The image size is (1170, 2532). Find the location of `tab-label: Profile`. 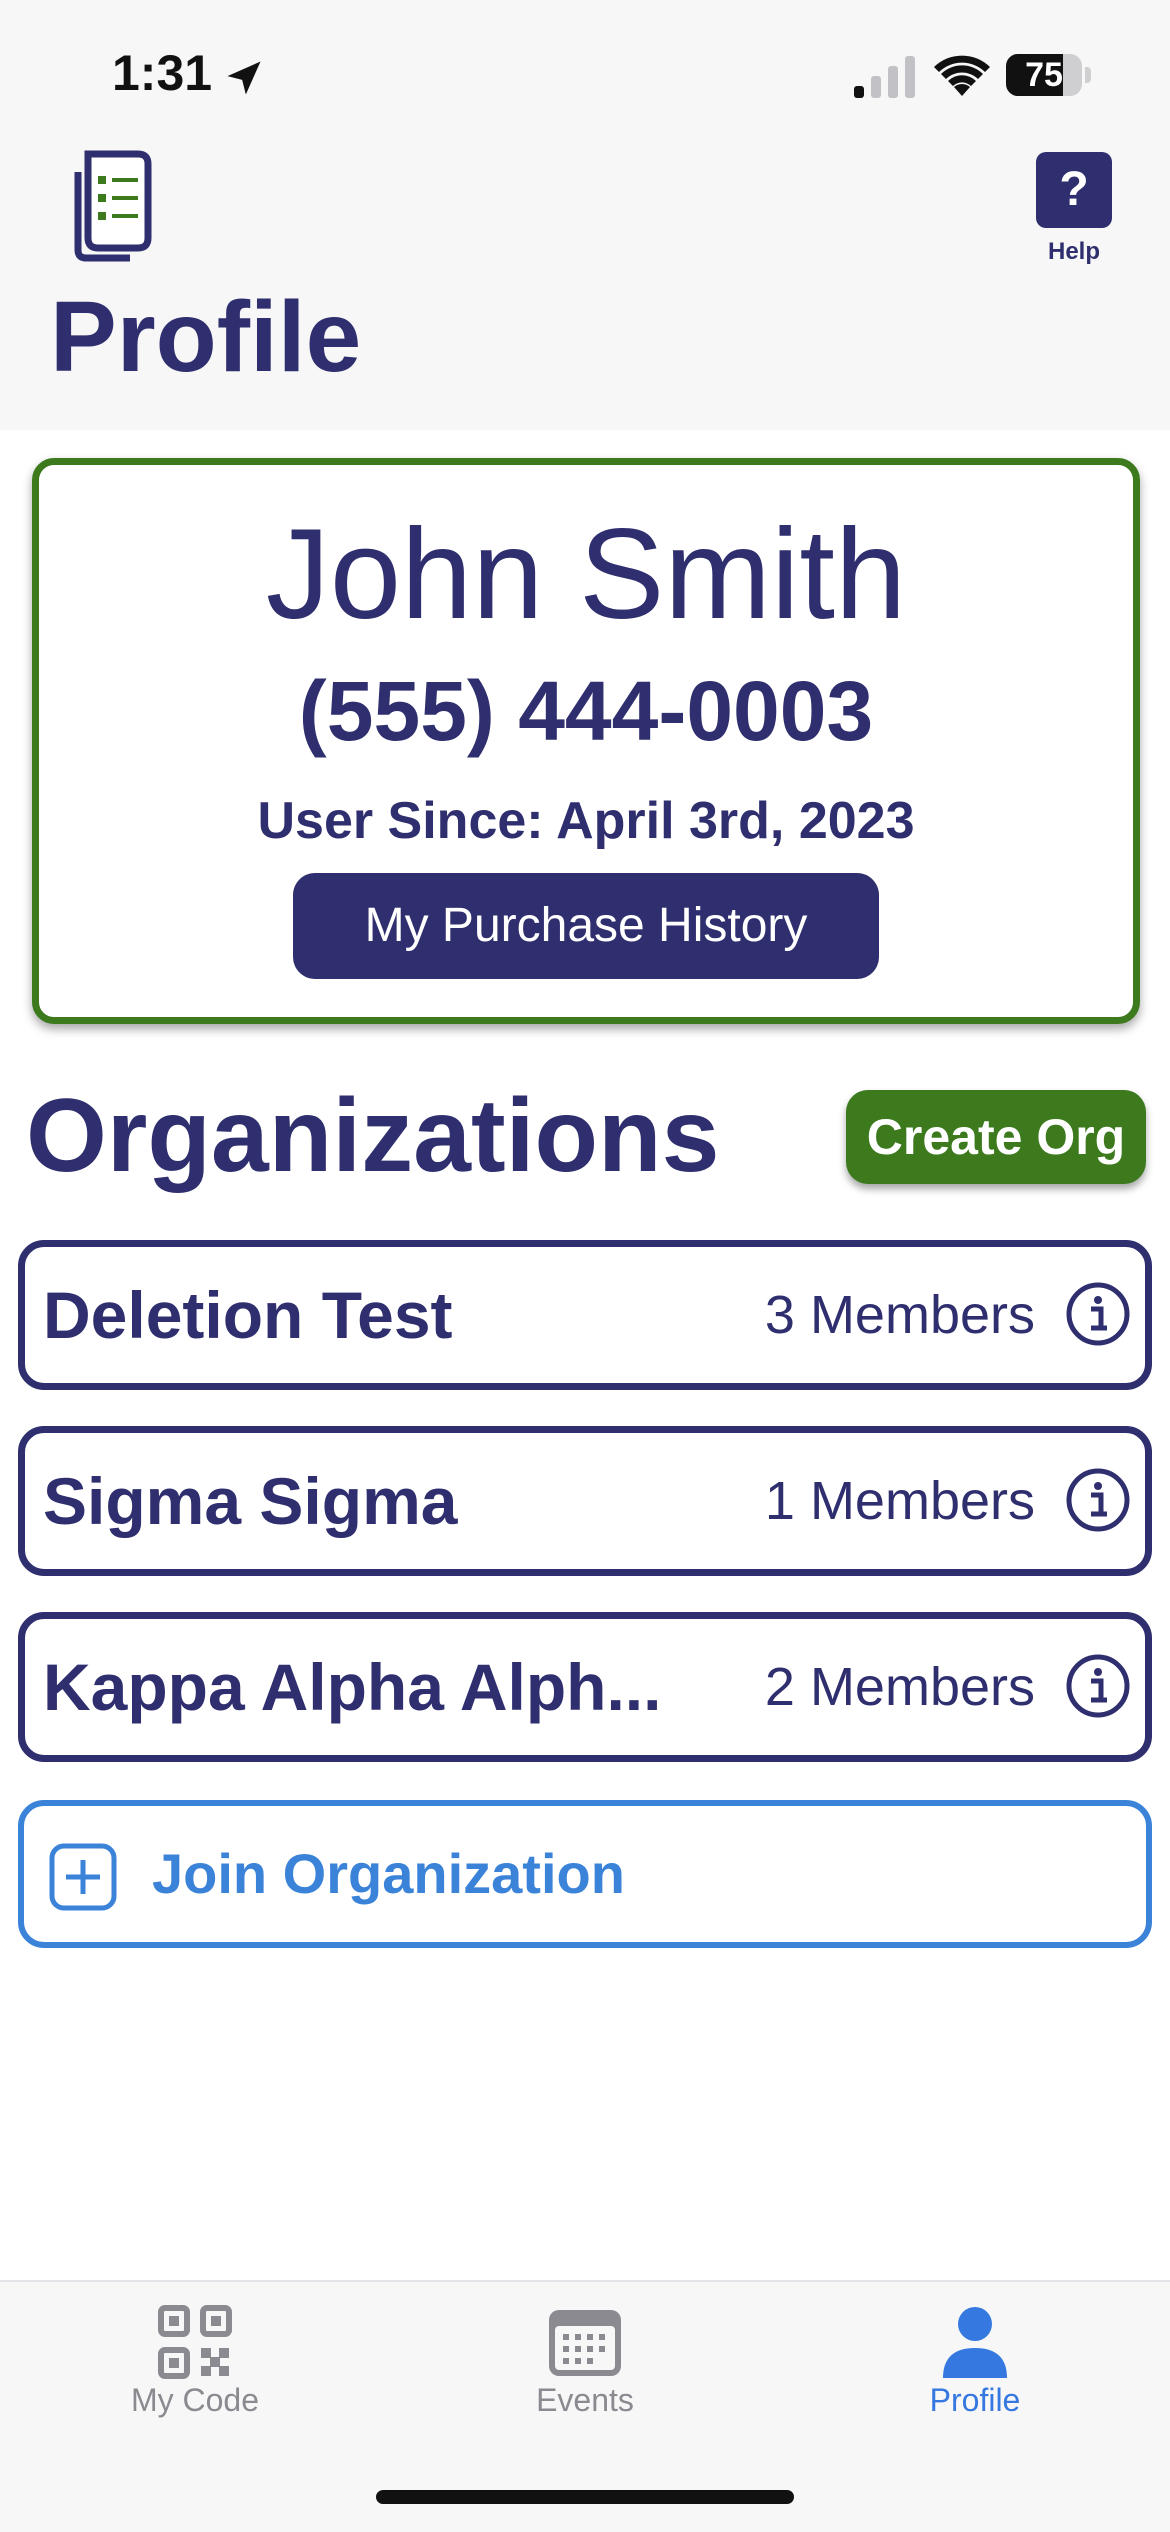

tab-label: Profile is located at coordinates (975, 2400).